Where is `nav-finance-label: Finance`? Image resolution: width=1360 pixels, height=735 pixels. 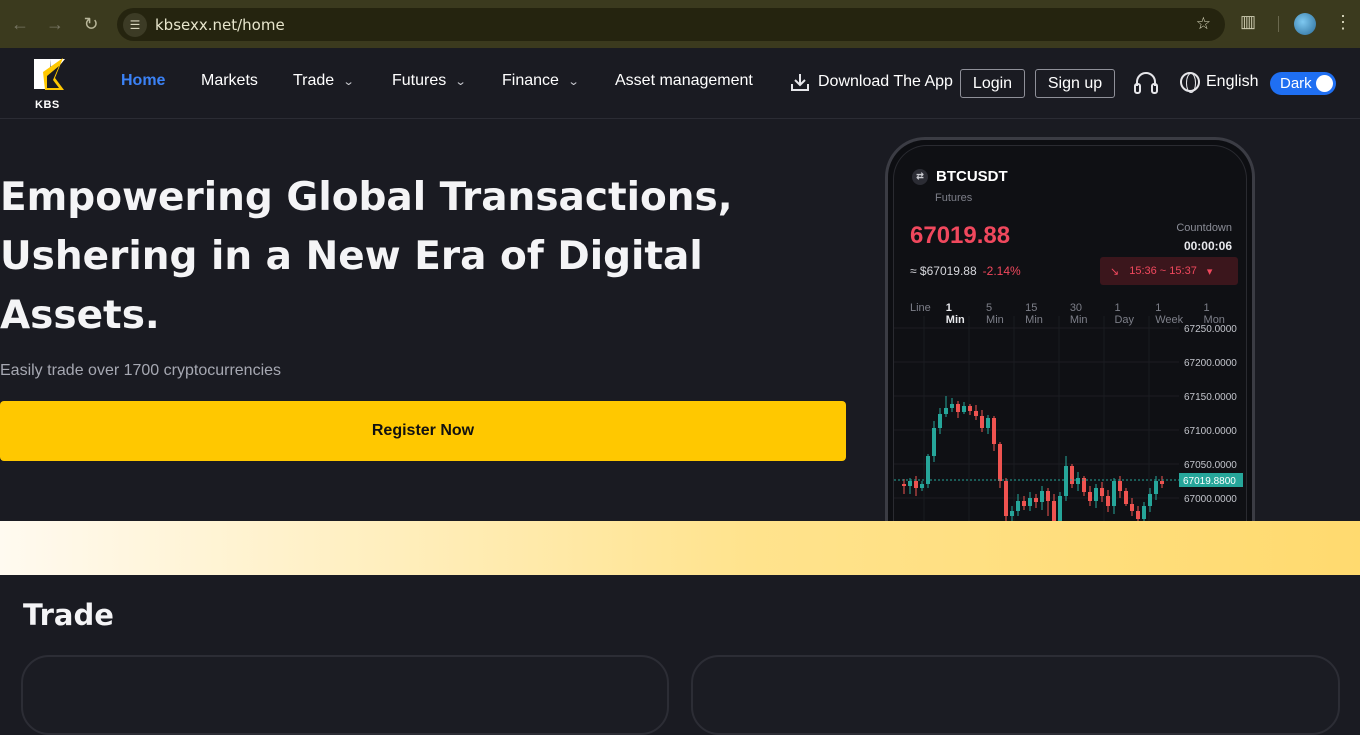 nav-finance-label: Finance is located at coordinates (530, 80).